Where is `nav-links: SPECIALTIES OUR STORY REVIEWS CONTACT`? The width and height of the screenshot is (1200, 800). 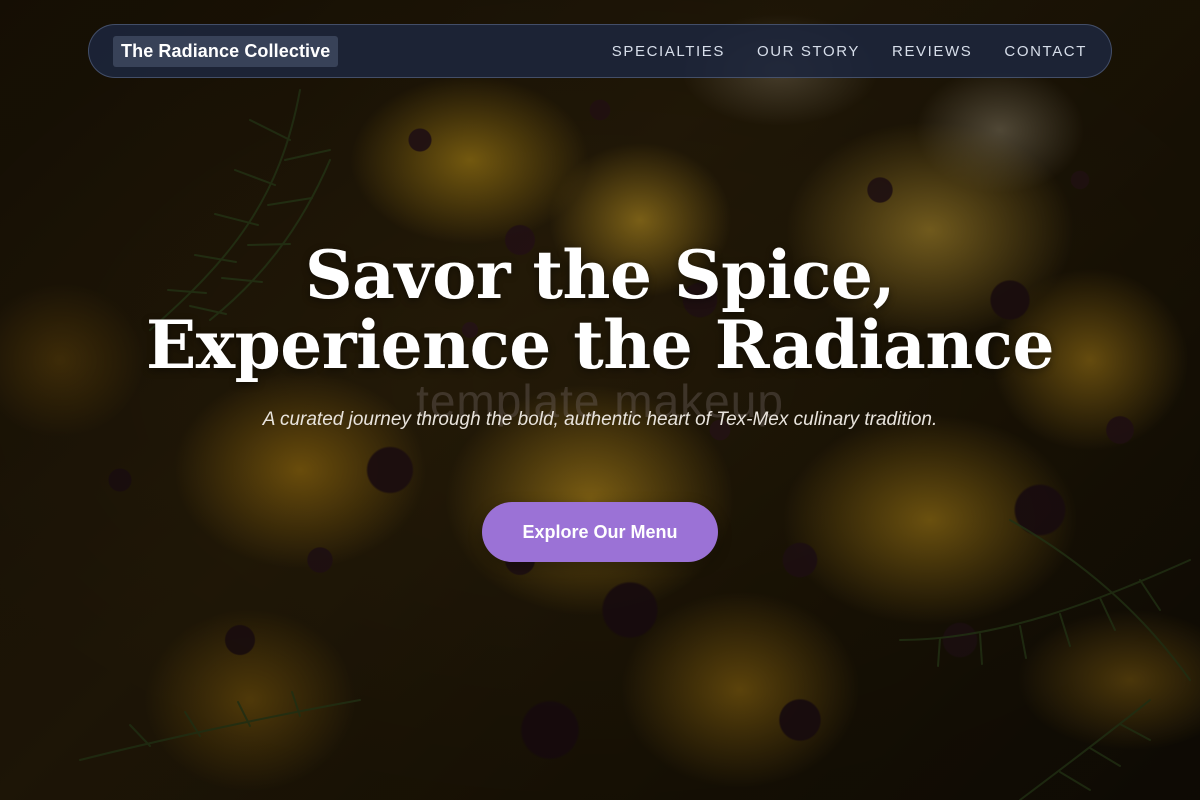
nav-links: SPECIALTIES OUR STORY REVIEWS CONTACT is located at coordinates (849, 51).